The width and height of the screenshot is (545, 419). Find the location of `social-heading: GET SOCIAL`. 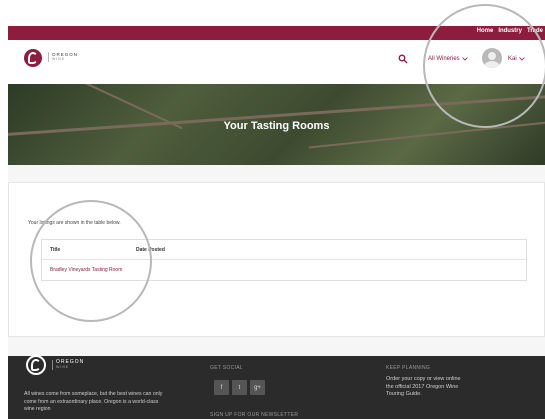

social-heading: GET SOCIAL is located at coordinates (226, 368).